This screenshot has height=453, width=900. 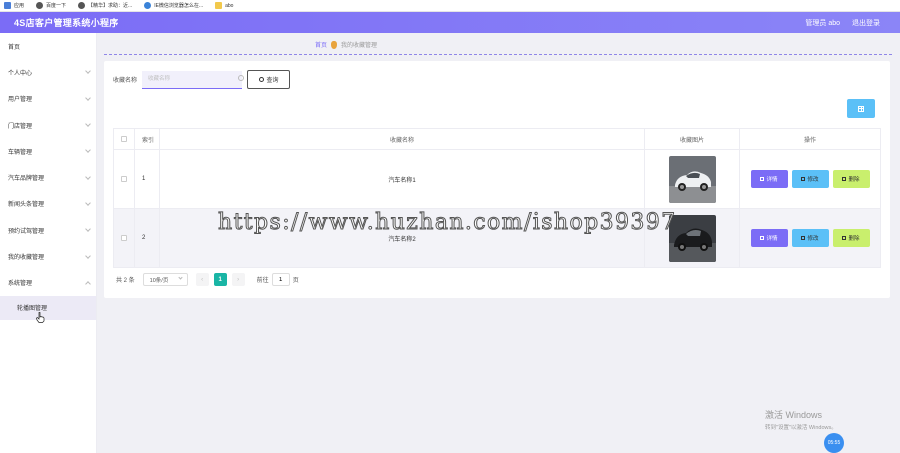 I want to click on goto-page-input, so click(x=280, y=279).